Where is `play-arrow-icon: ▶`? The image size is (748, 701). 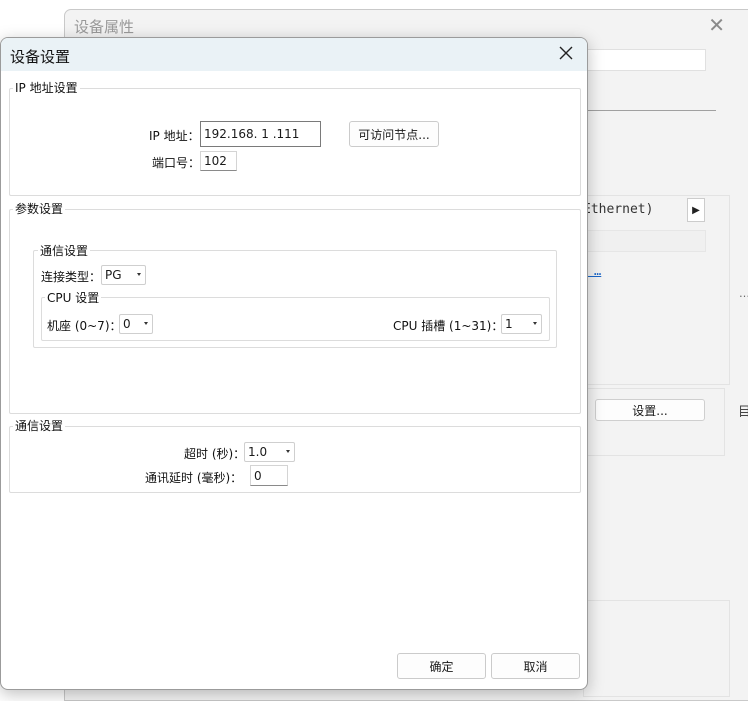
play-arrow-icon: ▶ is located at coordinates (696, 210).